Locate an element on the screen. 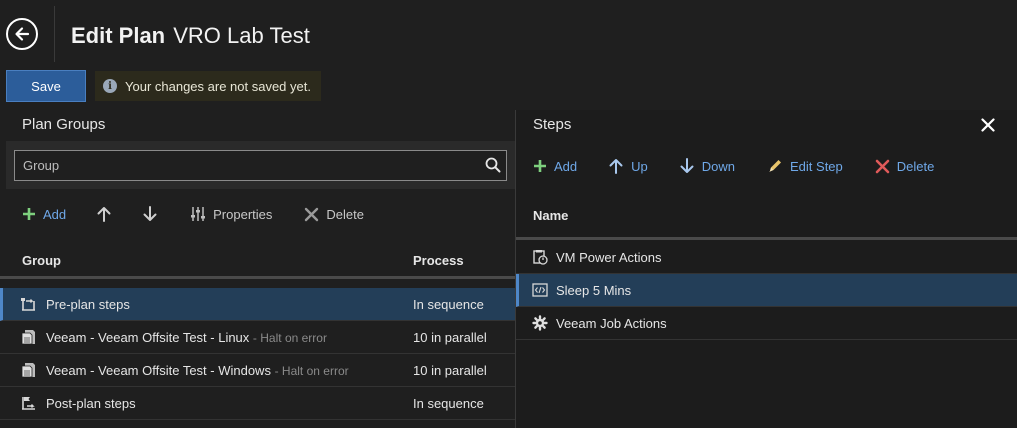 This screenshot has width=1017, height=428. edit-step-label: Edit Step is located at coordinates (816, 166).